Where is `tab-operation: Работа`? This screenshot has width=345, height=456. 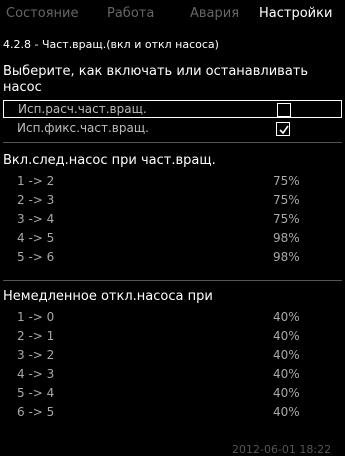 tab-operation: Работа is located at coordinates (130, 13).